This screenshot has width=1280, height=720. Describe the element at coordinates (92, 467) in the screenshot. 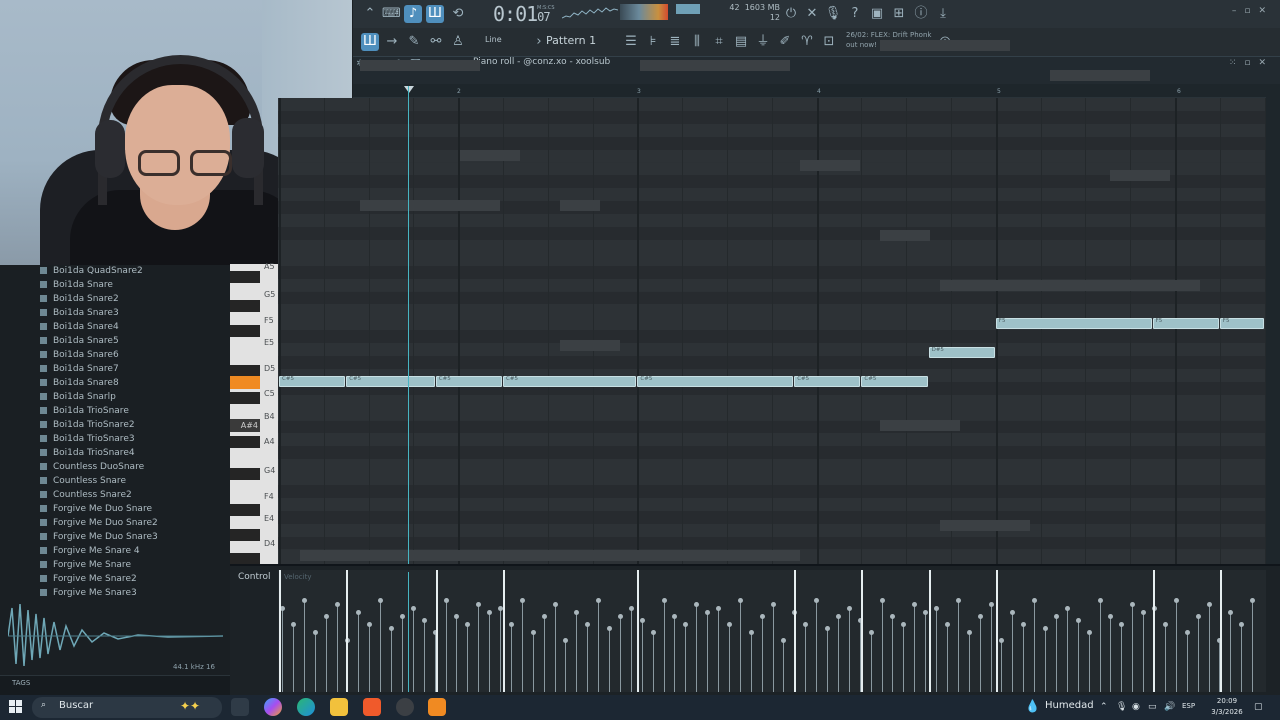

I see `browser-item: Countless DuoSnare` at that location.